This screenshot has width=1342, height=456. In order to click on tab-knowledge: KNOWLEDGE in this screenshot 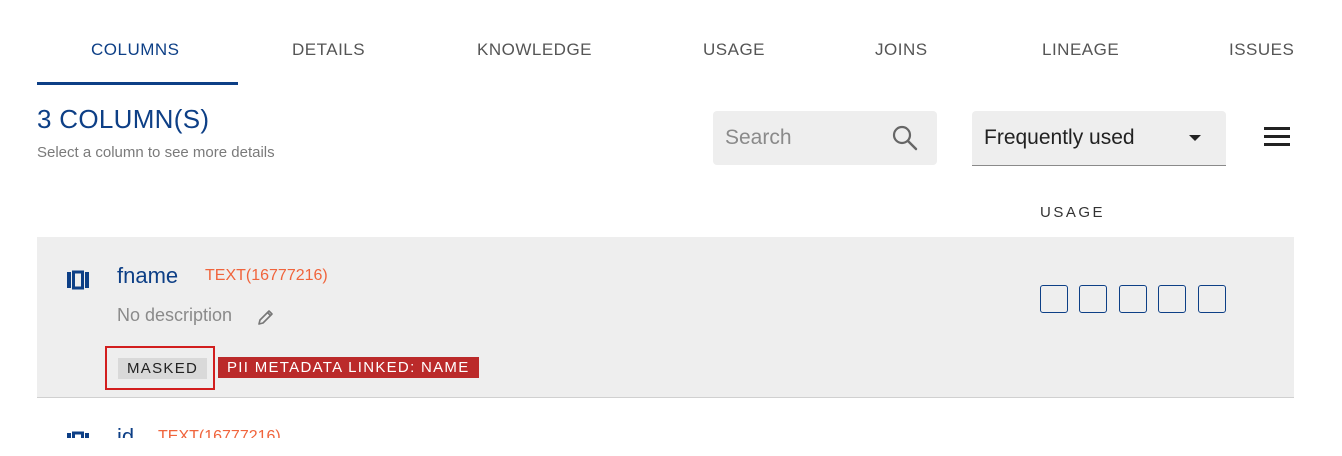, I will do `click(534, 50)`.